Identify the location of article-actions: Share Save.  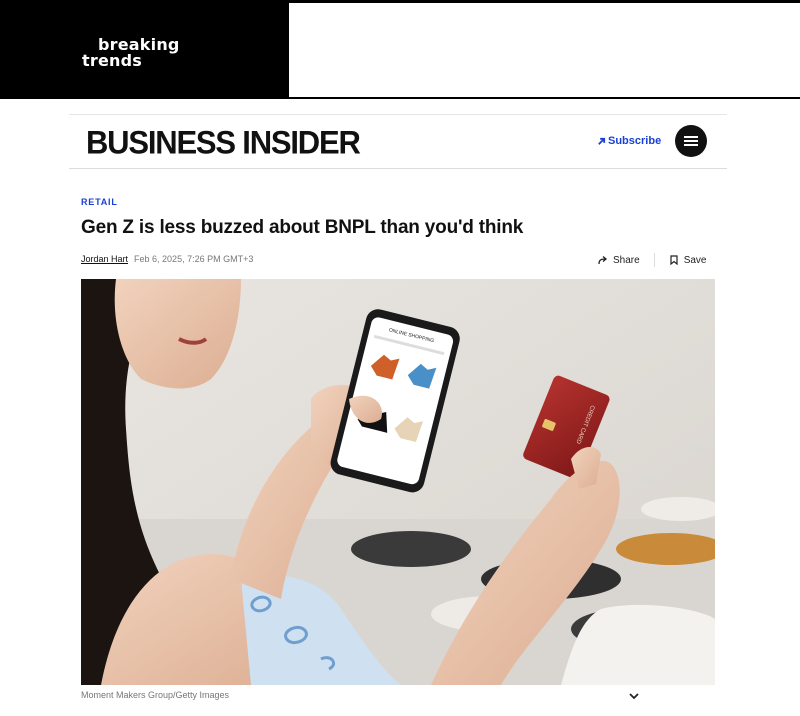
(652, 260).